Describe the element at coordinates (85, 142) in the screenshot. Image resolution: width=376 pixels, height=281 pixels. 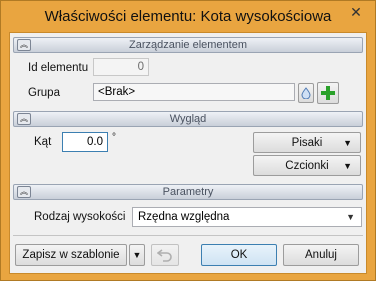
I see `angle-input: 0.0` at that location.